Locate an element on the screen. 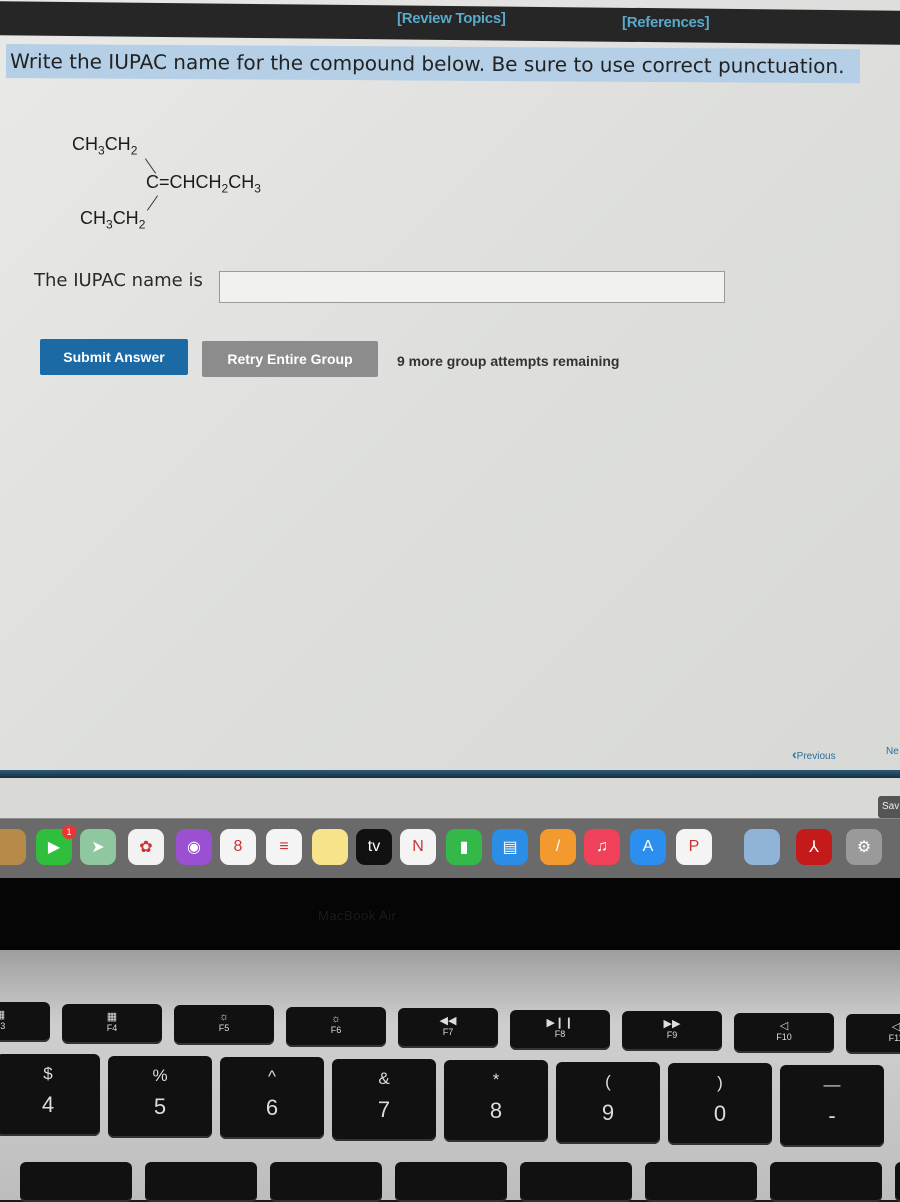 The image size is (900, 1202). key-f9: ▶▶ F9 is located at coordinates (672, 1031).